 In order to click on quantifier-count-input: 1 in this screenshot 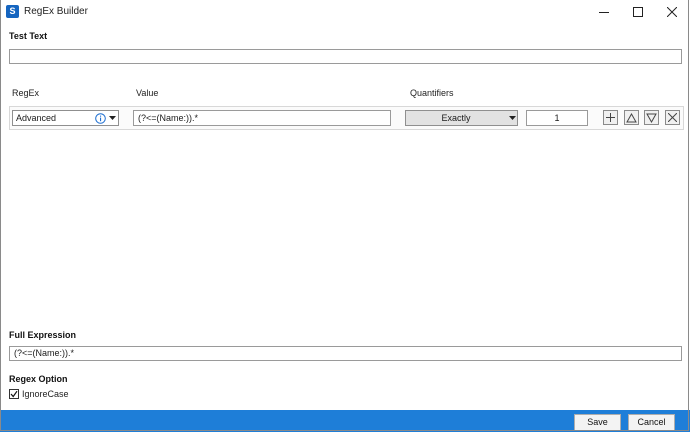, I will do `click(557, 118)`.